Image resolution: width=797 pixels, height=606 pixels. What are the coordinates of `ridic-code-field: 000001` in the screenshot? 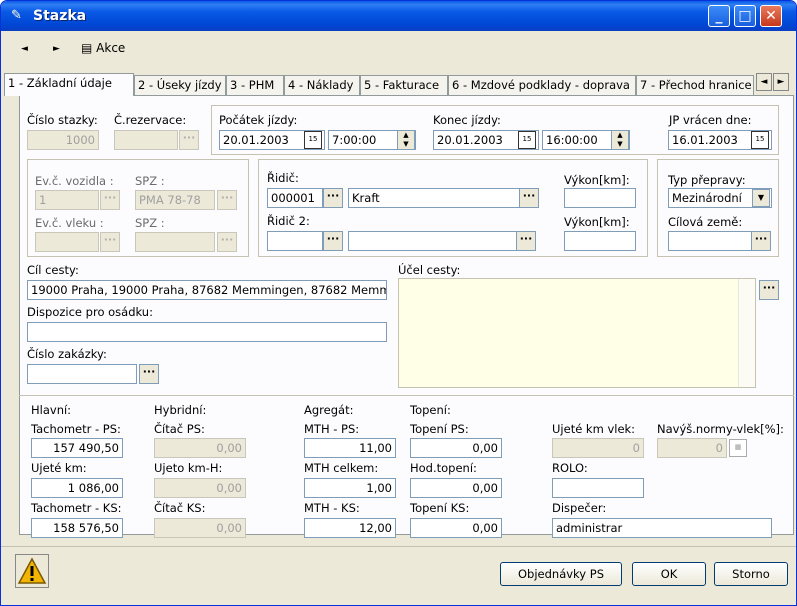 It's located at (295, 198).